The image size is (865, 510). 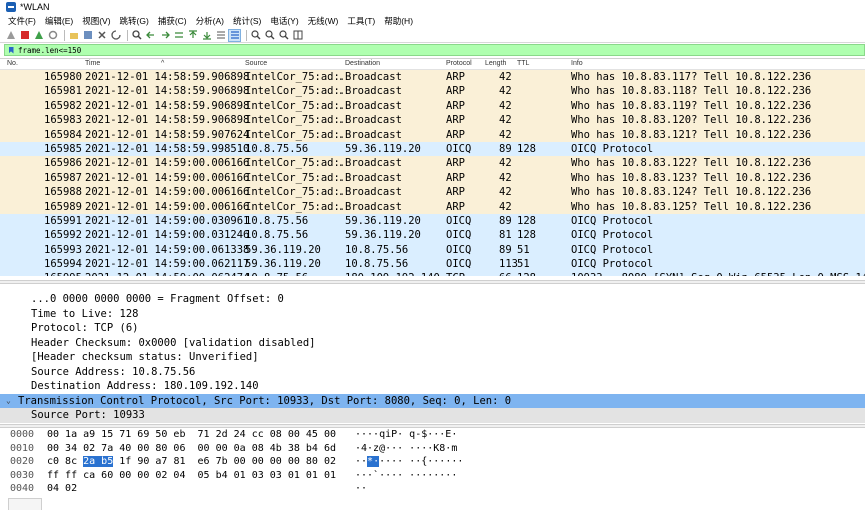 I want to click on menu-capture: 捕获(C), so click(x=172, y=21).